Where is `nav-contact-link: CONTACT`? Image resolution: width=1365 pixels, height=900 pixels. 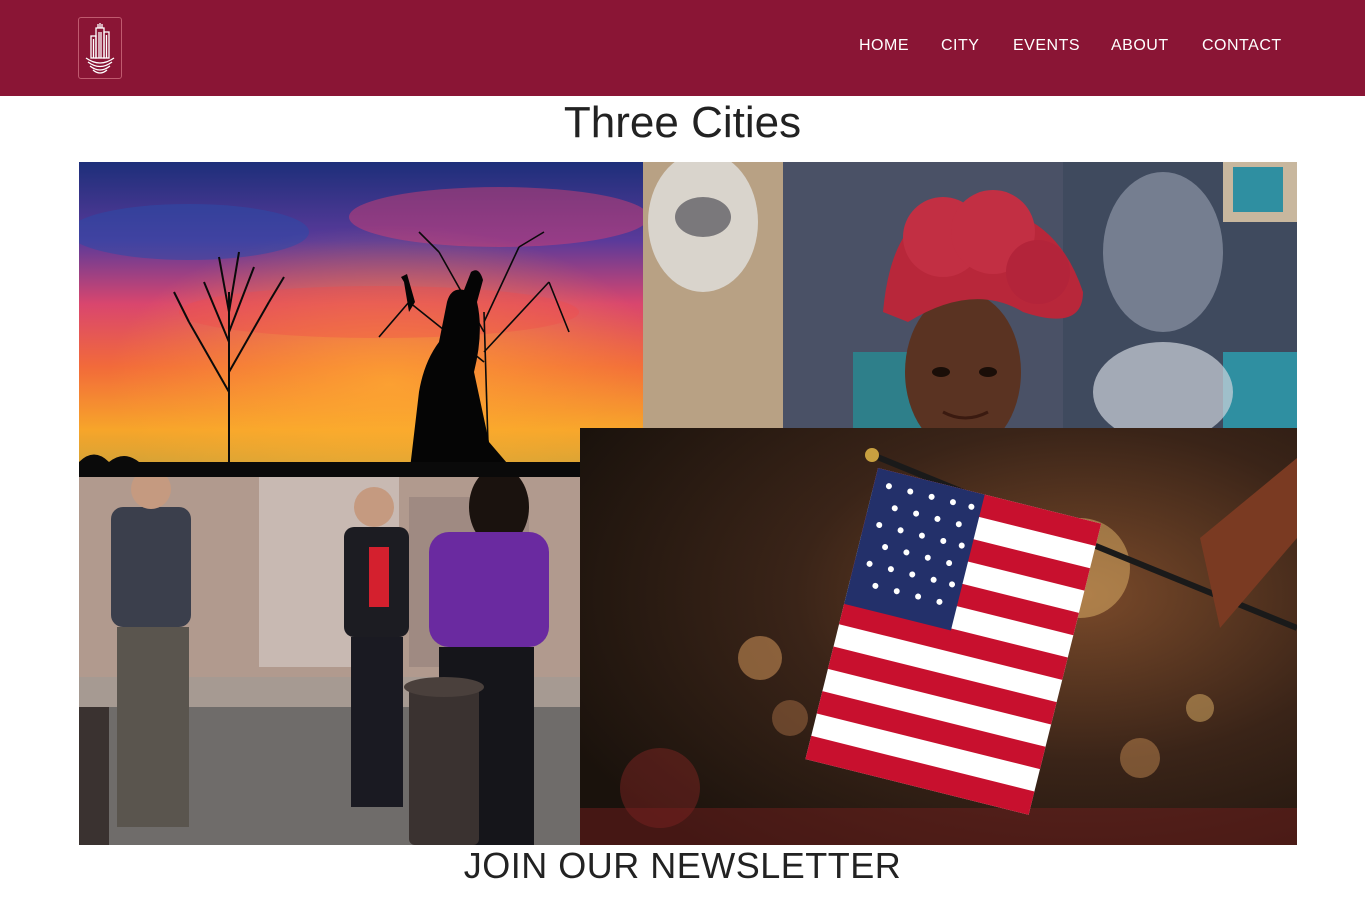 nav-contact-link: CONTACT is located at coordinates (1242, 46).